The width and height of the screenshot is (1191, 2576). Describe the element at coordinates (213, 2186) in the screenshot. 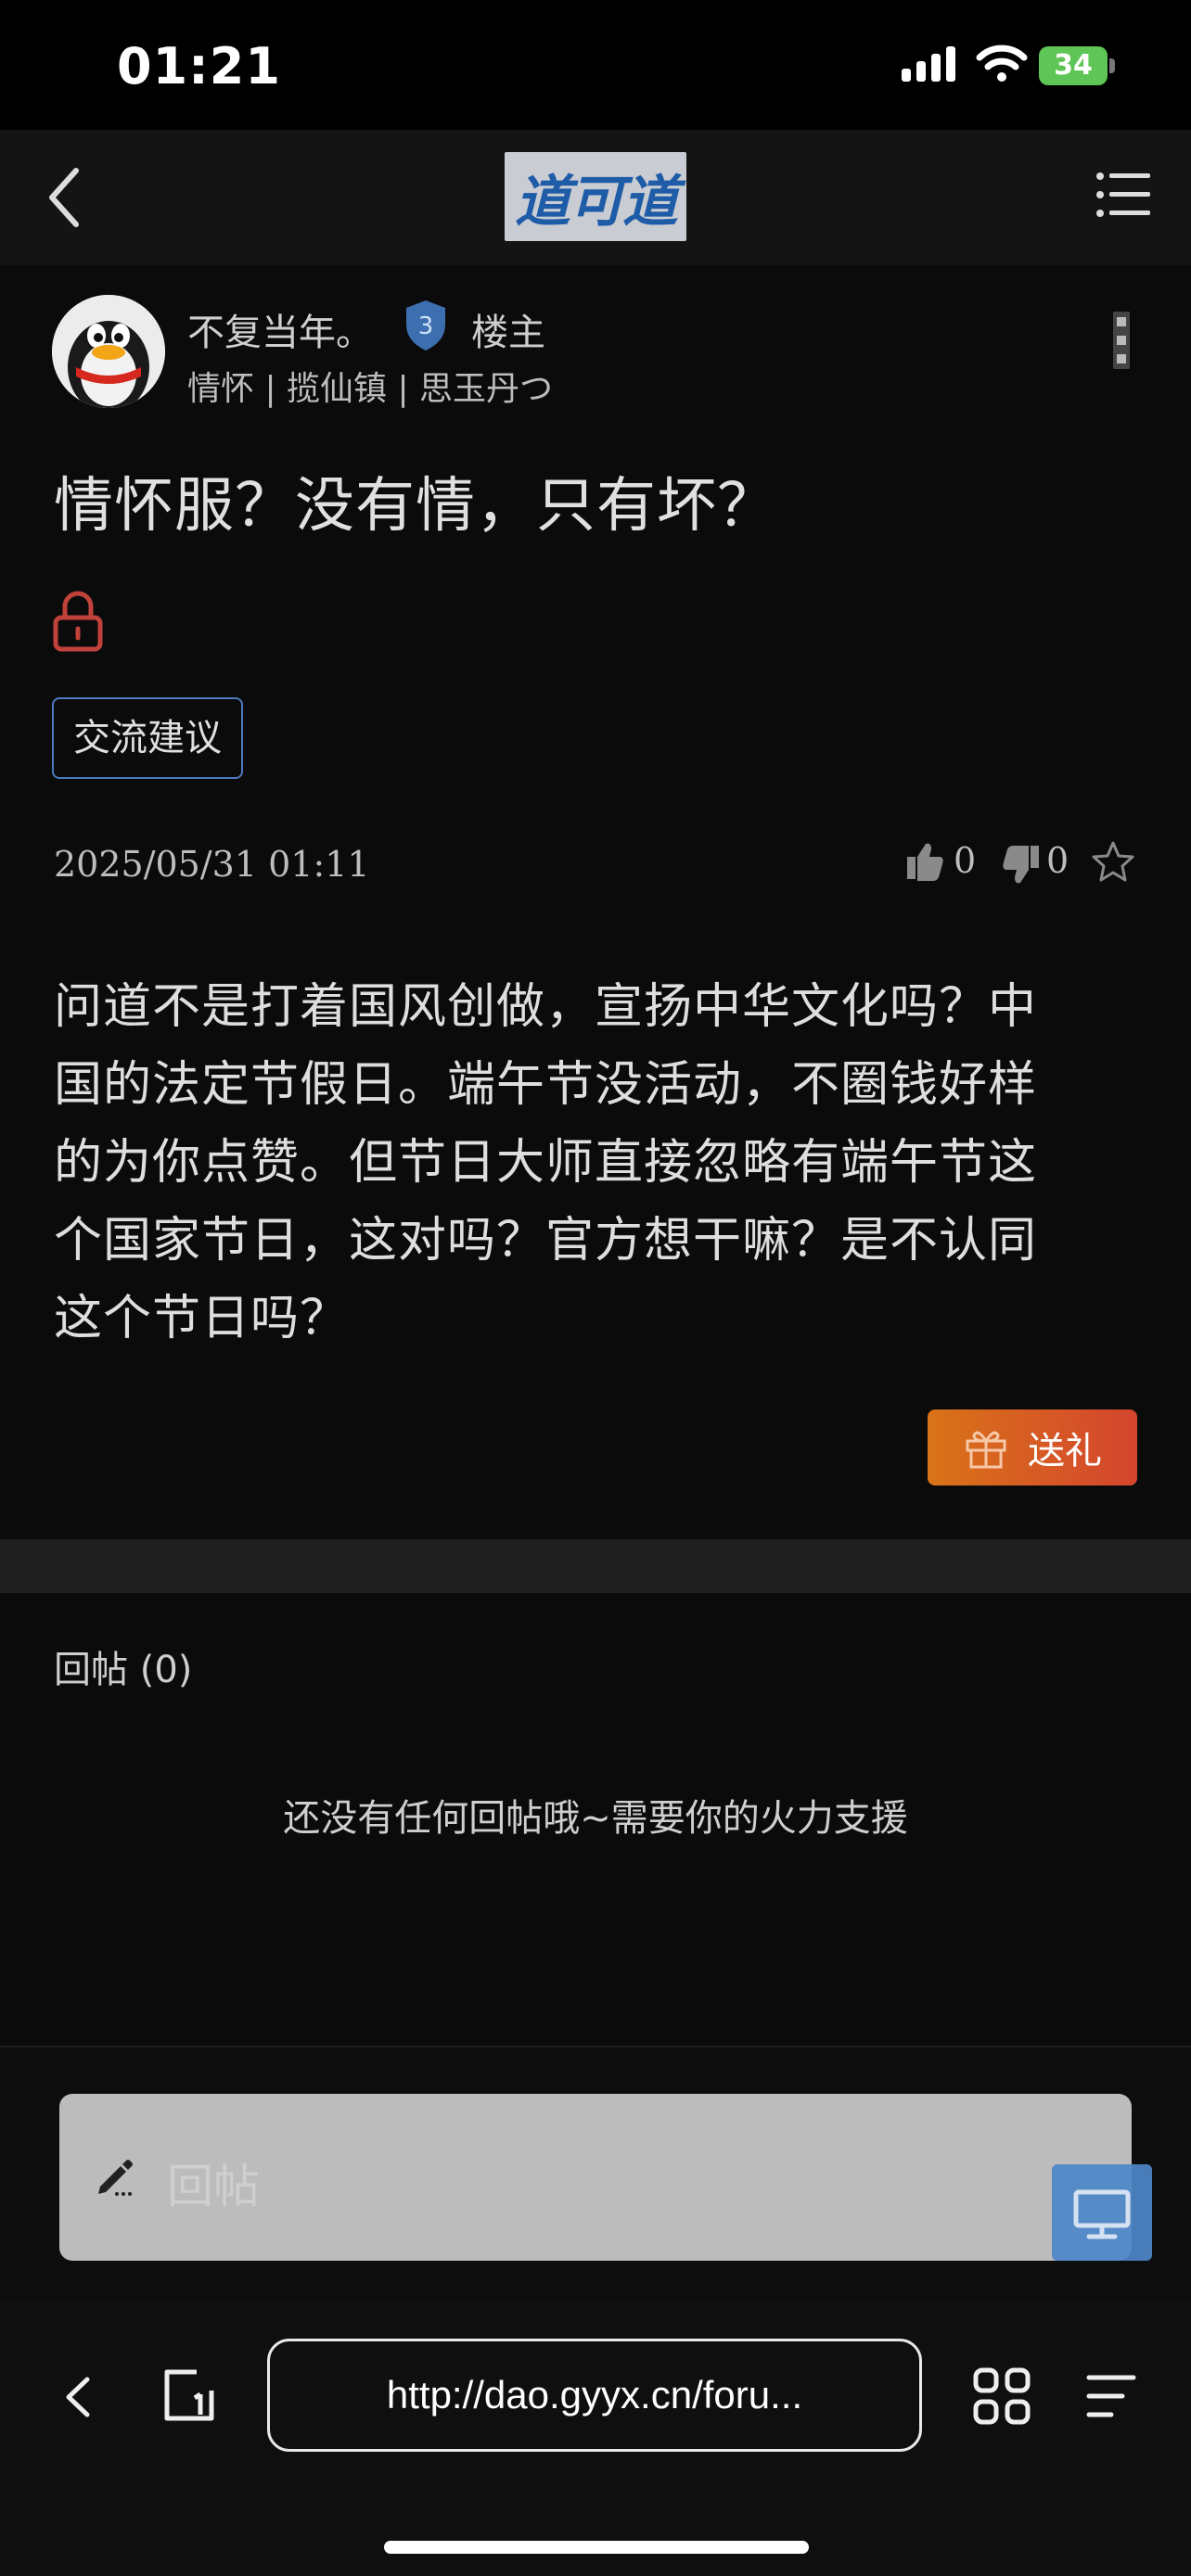

I see `reply-placeholder: 回帖` at that location.